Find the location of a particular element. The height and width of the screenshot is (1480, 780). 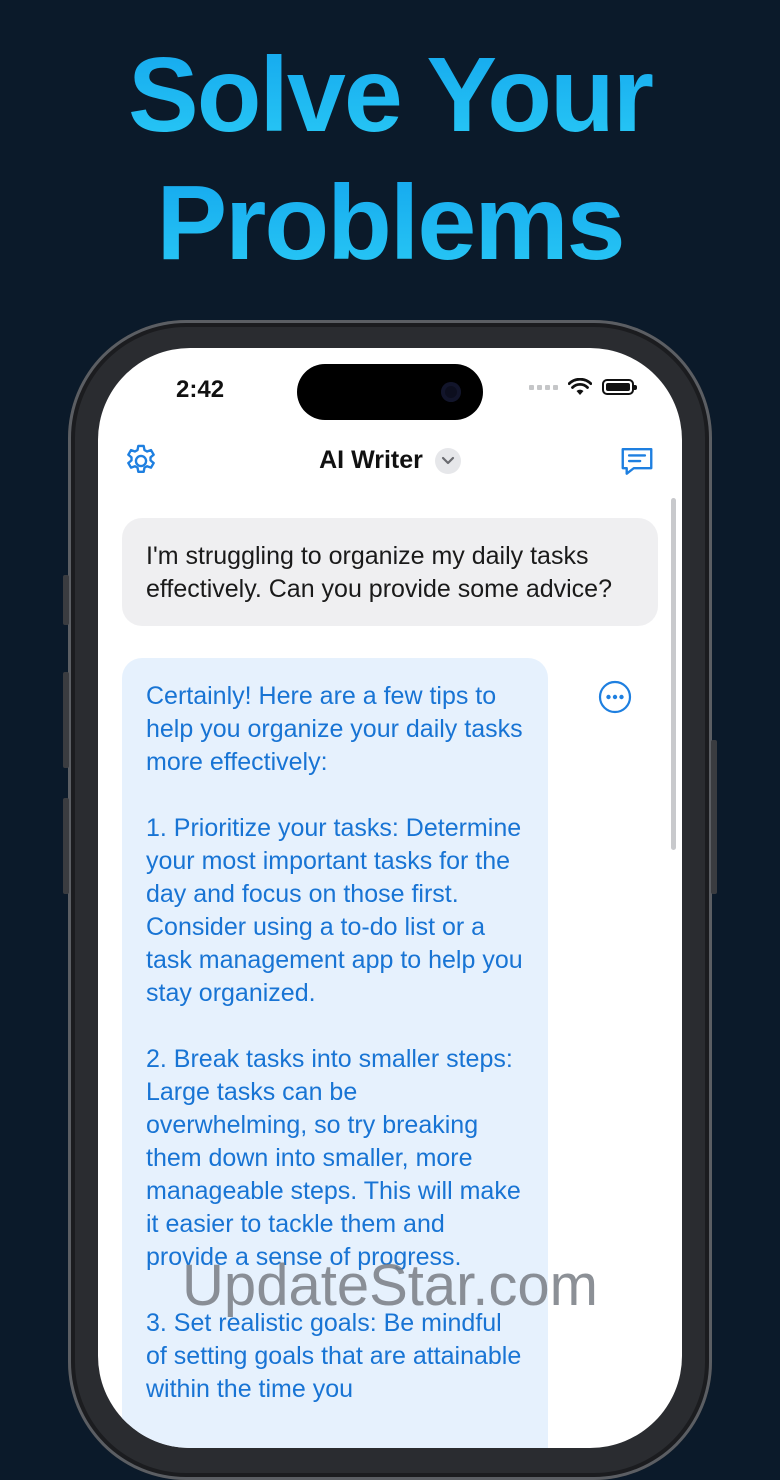

headline-line-2: Problems is located at coordinates (390, 223).